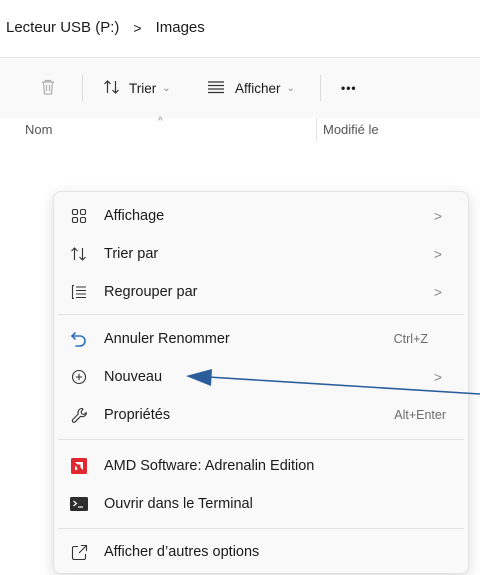 The height and width of the screenshot is (575, 480). What do you see at coordinates (62, 27) in the screenshot?
I see `breadcrumb-drive: Lecteur USB (P:)` at bounding box center [62, 27].